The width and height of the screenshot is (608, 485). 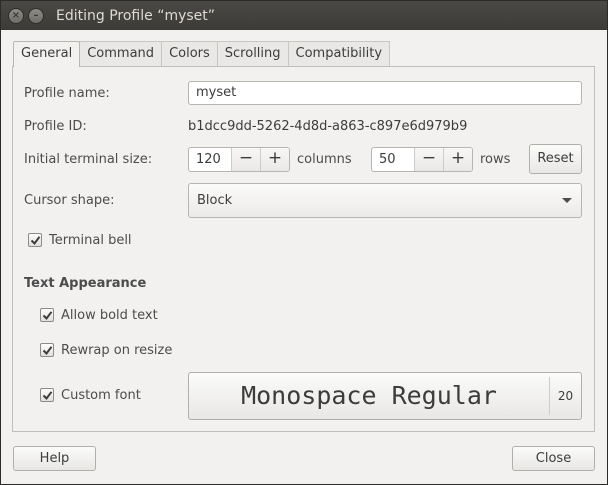 What do you see at coordinates (36, 15) in the screenshot?
I see `minimize-icon: –` at bounding box center [36, 15].